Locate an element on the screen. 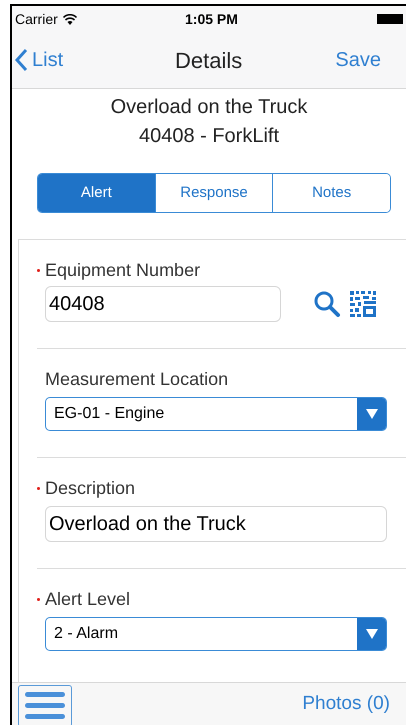 The image size is (406, 725). qr-code-icon is located at coordinates (363, 304).